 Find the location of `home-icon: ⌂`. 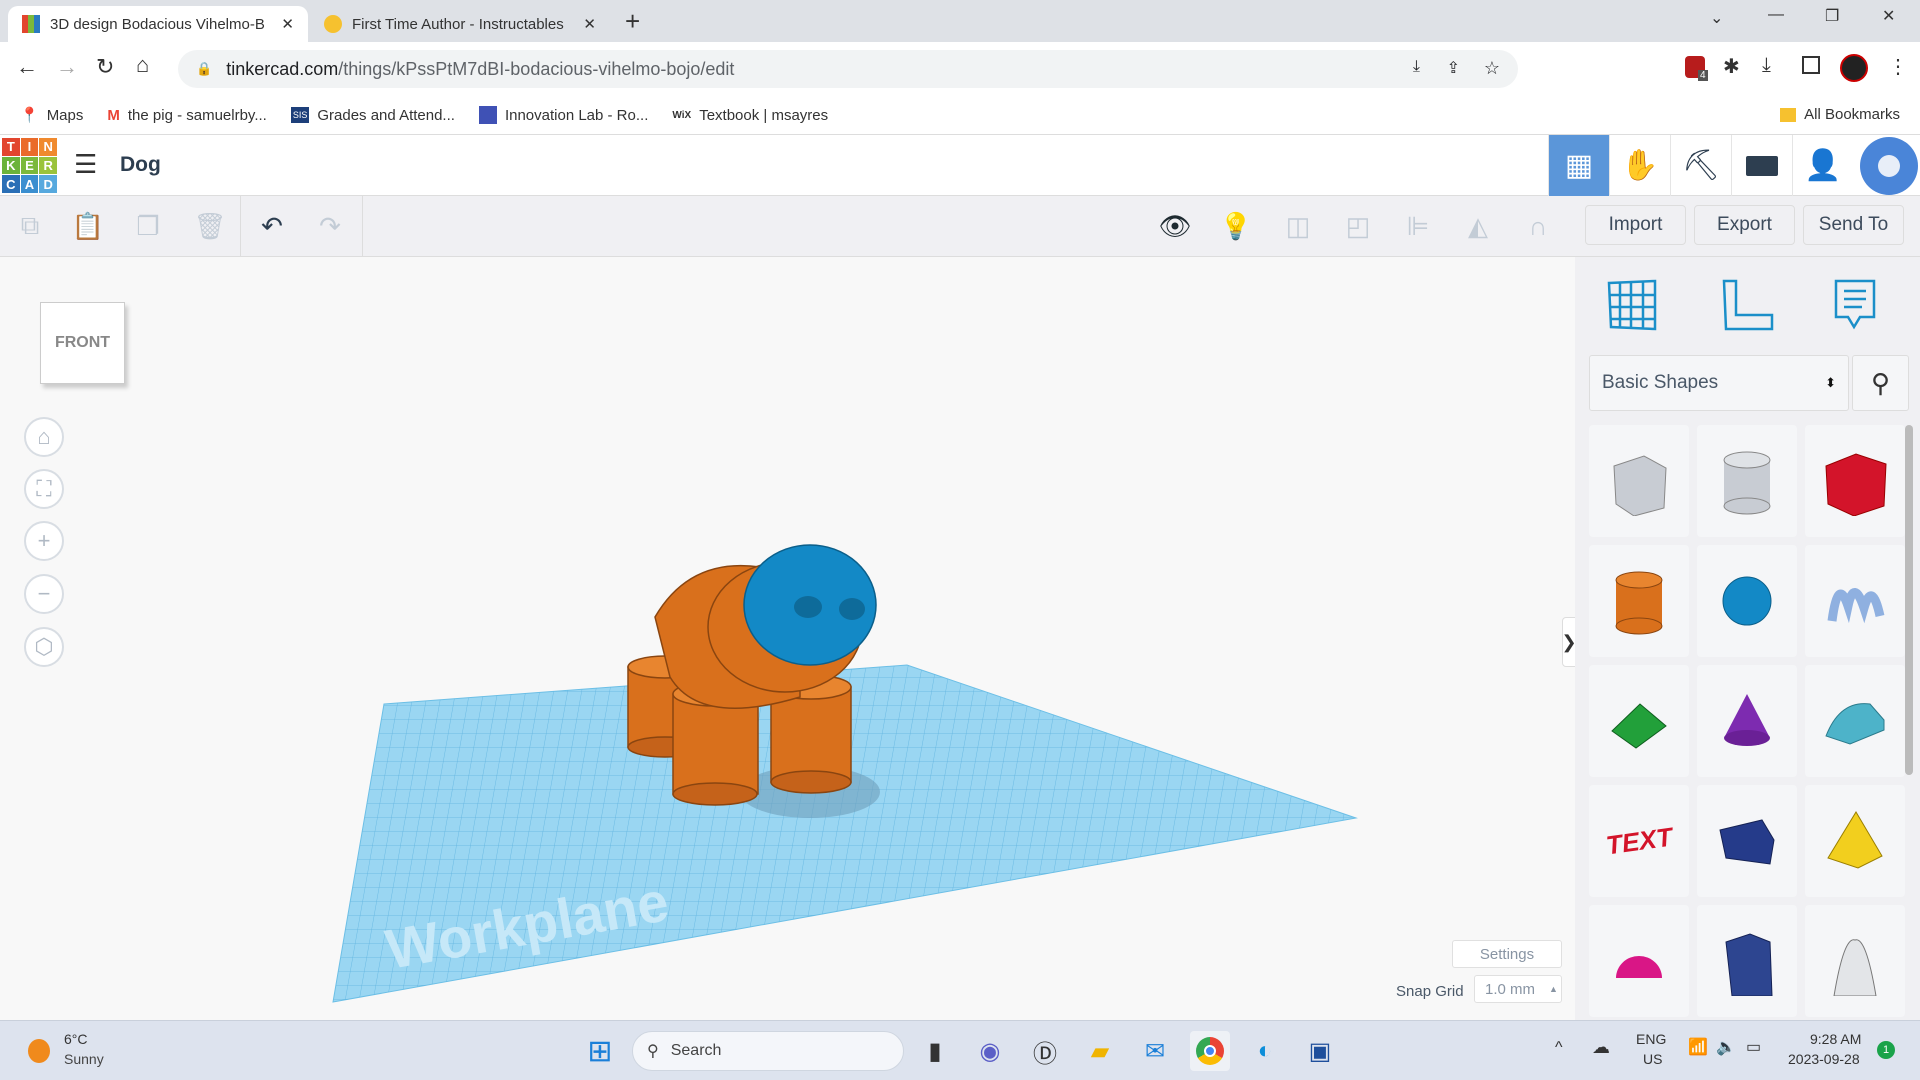

home-icon: ⌂ is located at coordinates (142, 65).